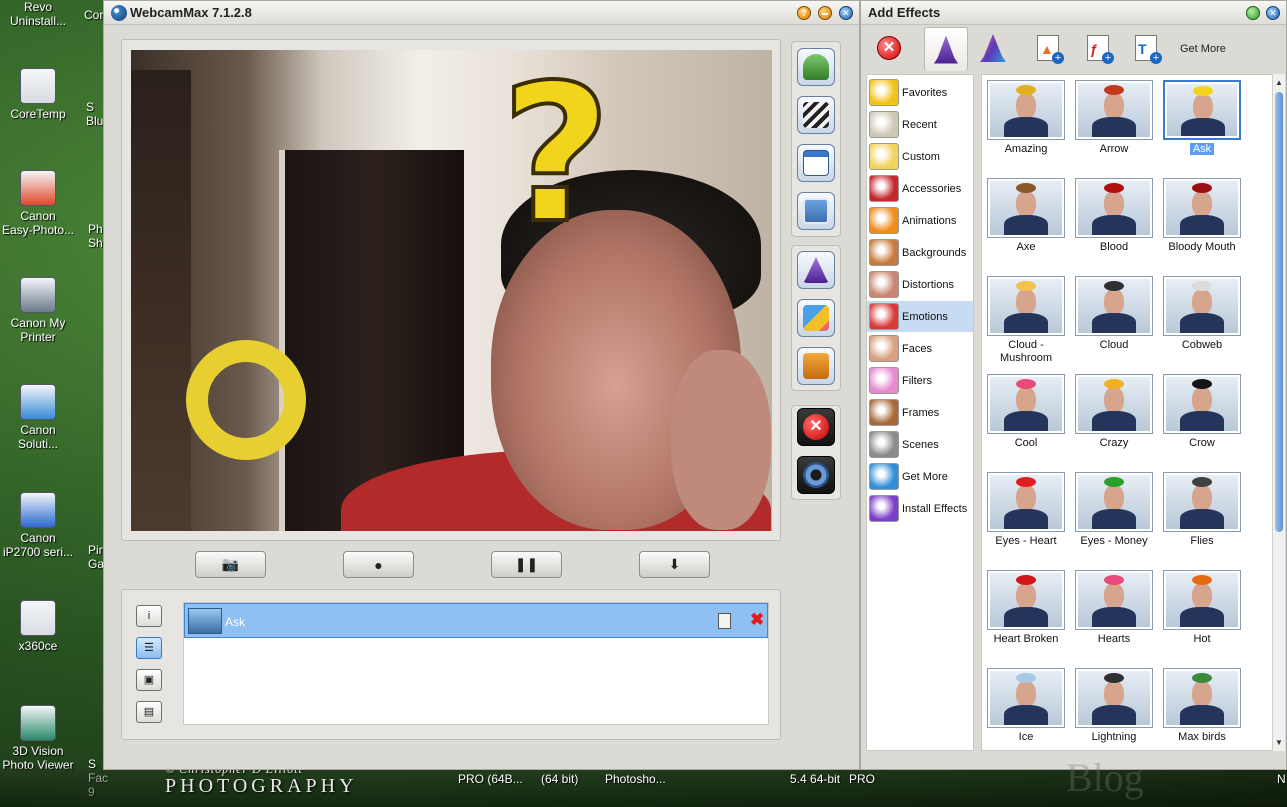  What do you see at coordinates (1026, 320) in the screenshot?
I see `effect-tile-cloud-mushroom: Cloud - Mushroom` at bounding box center [1026, 320].